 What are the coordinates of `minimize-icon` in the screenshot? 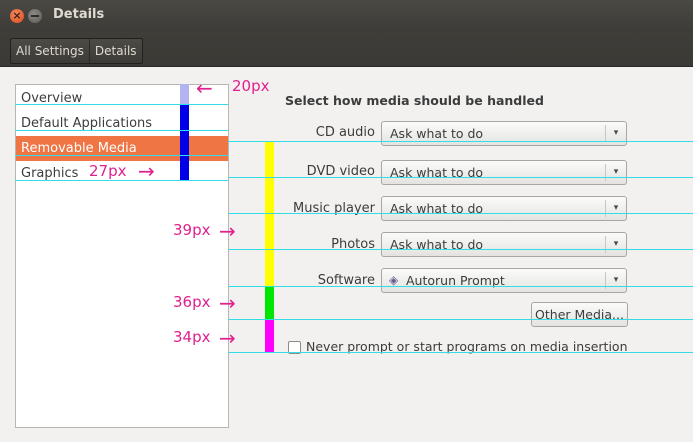 It's located at (35, 16).